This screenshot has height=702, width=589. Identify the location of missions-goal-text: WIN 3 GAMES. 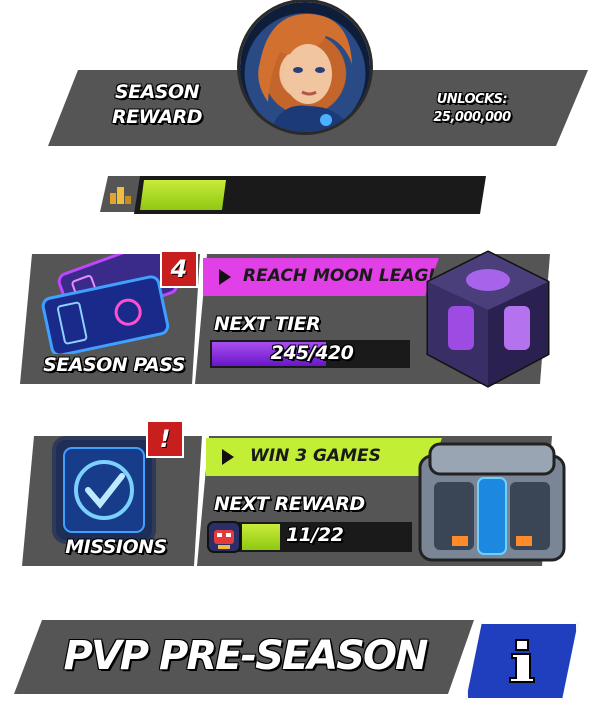
(315, 456).